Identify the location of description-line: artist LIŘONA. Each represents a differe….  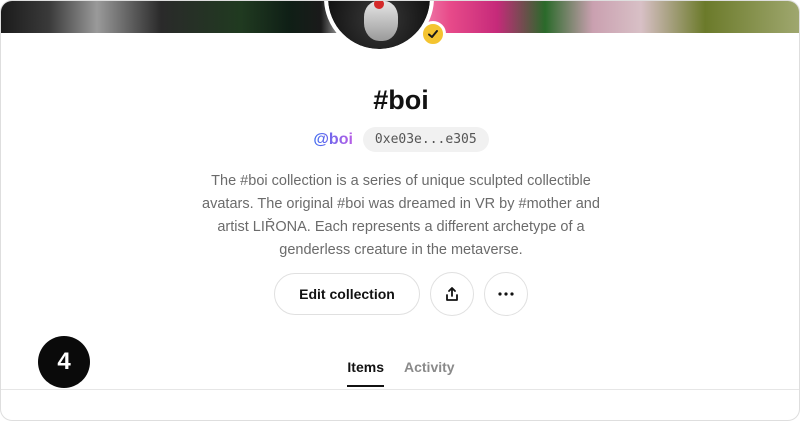
(401, 227).